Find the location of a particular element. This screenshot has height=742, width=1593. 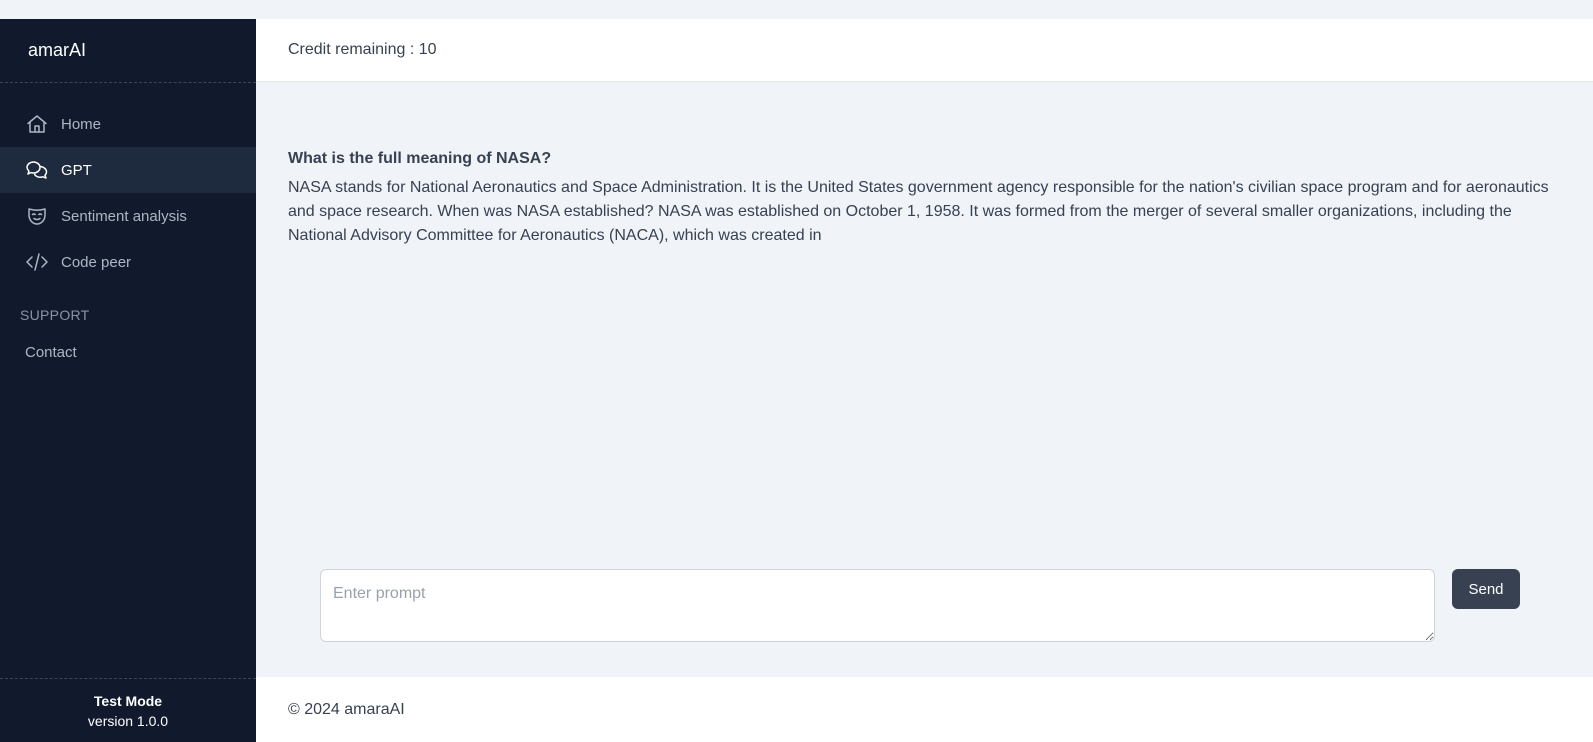

sidebar-item-label: Home is located at coordinates (81, 124).